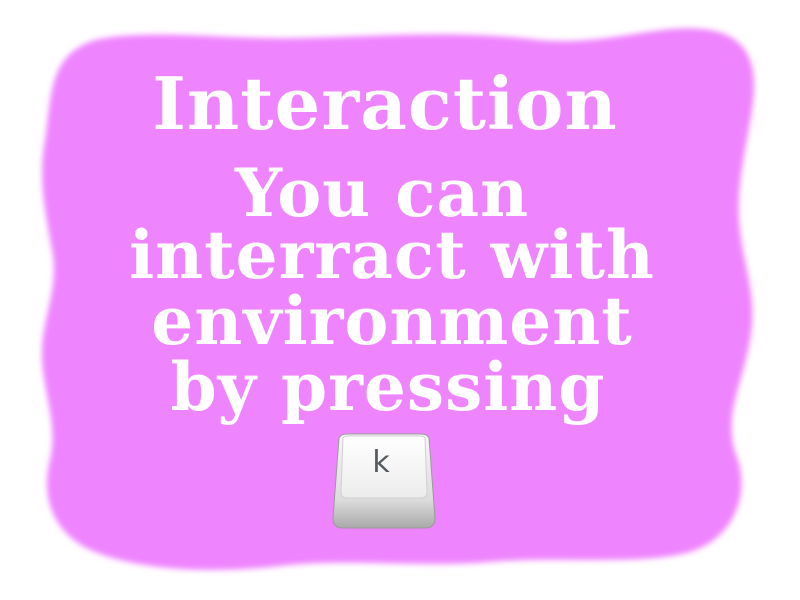  What do you see at coordinates (384, 481) in the screenshot?
I see `keyboard-key-icon: k` at bounding box center [384, 481].